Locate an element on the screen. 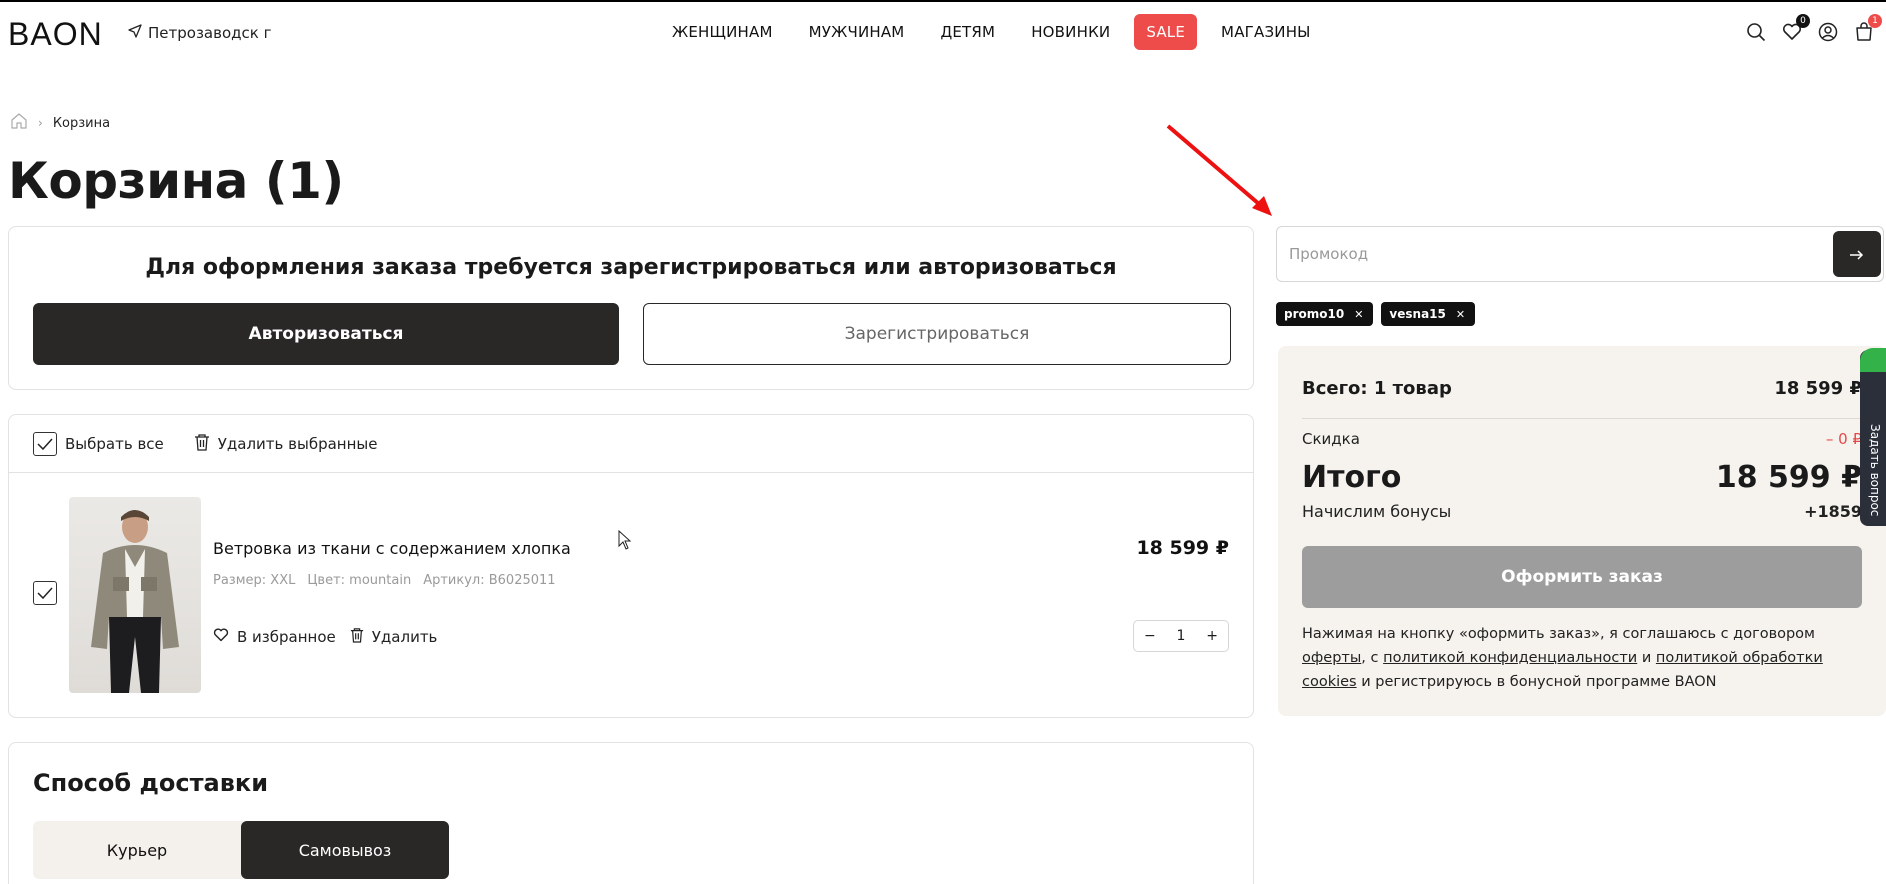  summary-grand-row: Итого 18 599 ₽ is located at coordinates (1582, 477).